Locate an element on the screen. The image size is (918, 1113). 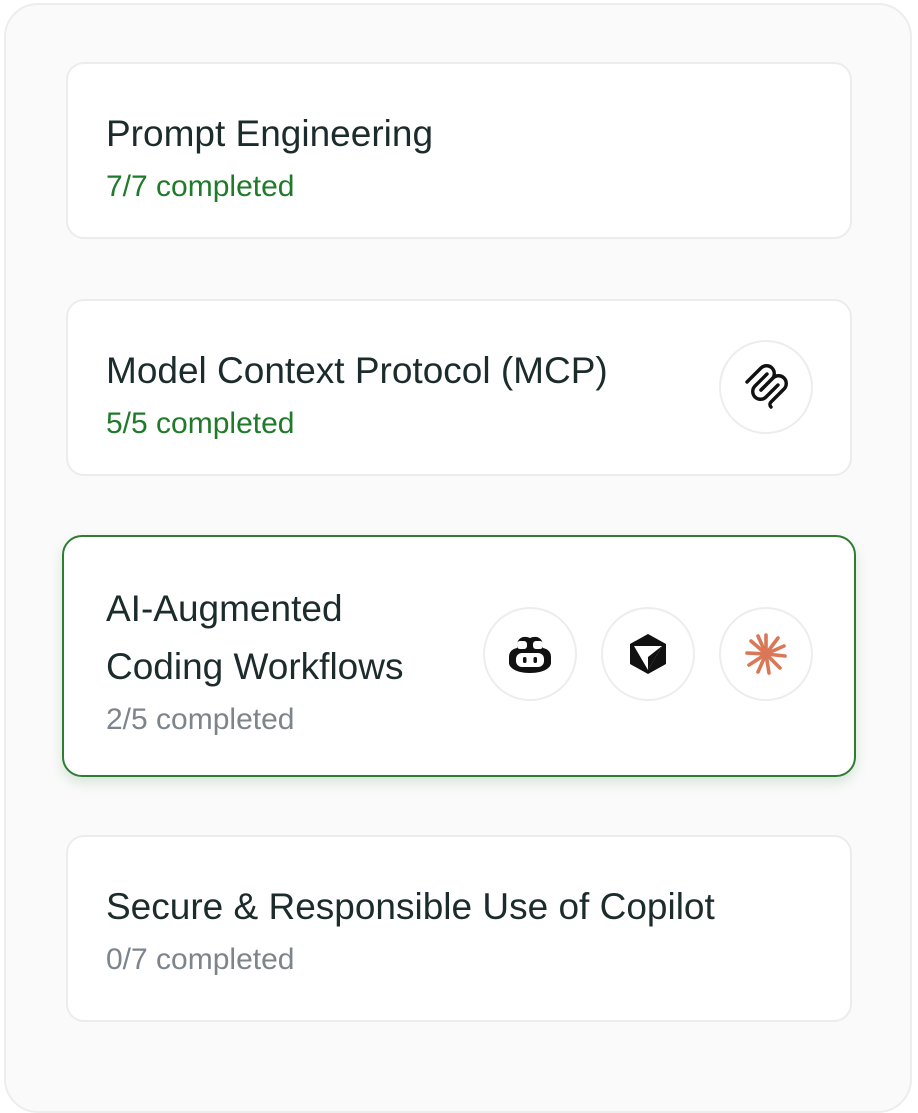
copilot-icon is located at coordinates (530, 654).